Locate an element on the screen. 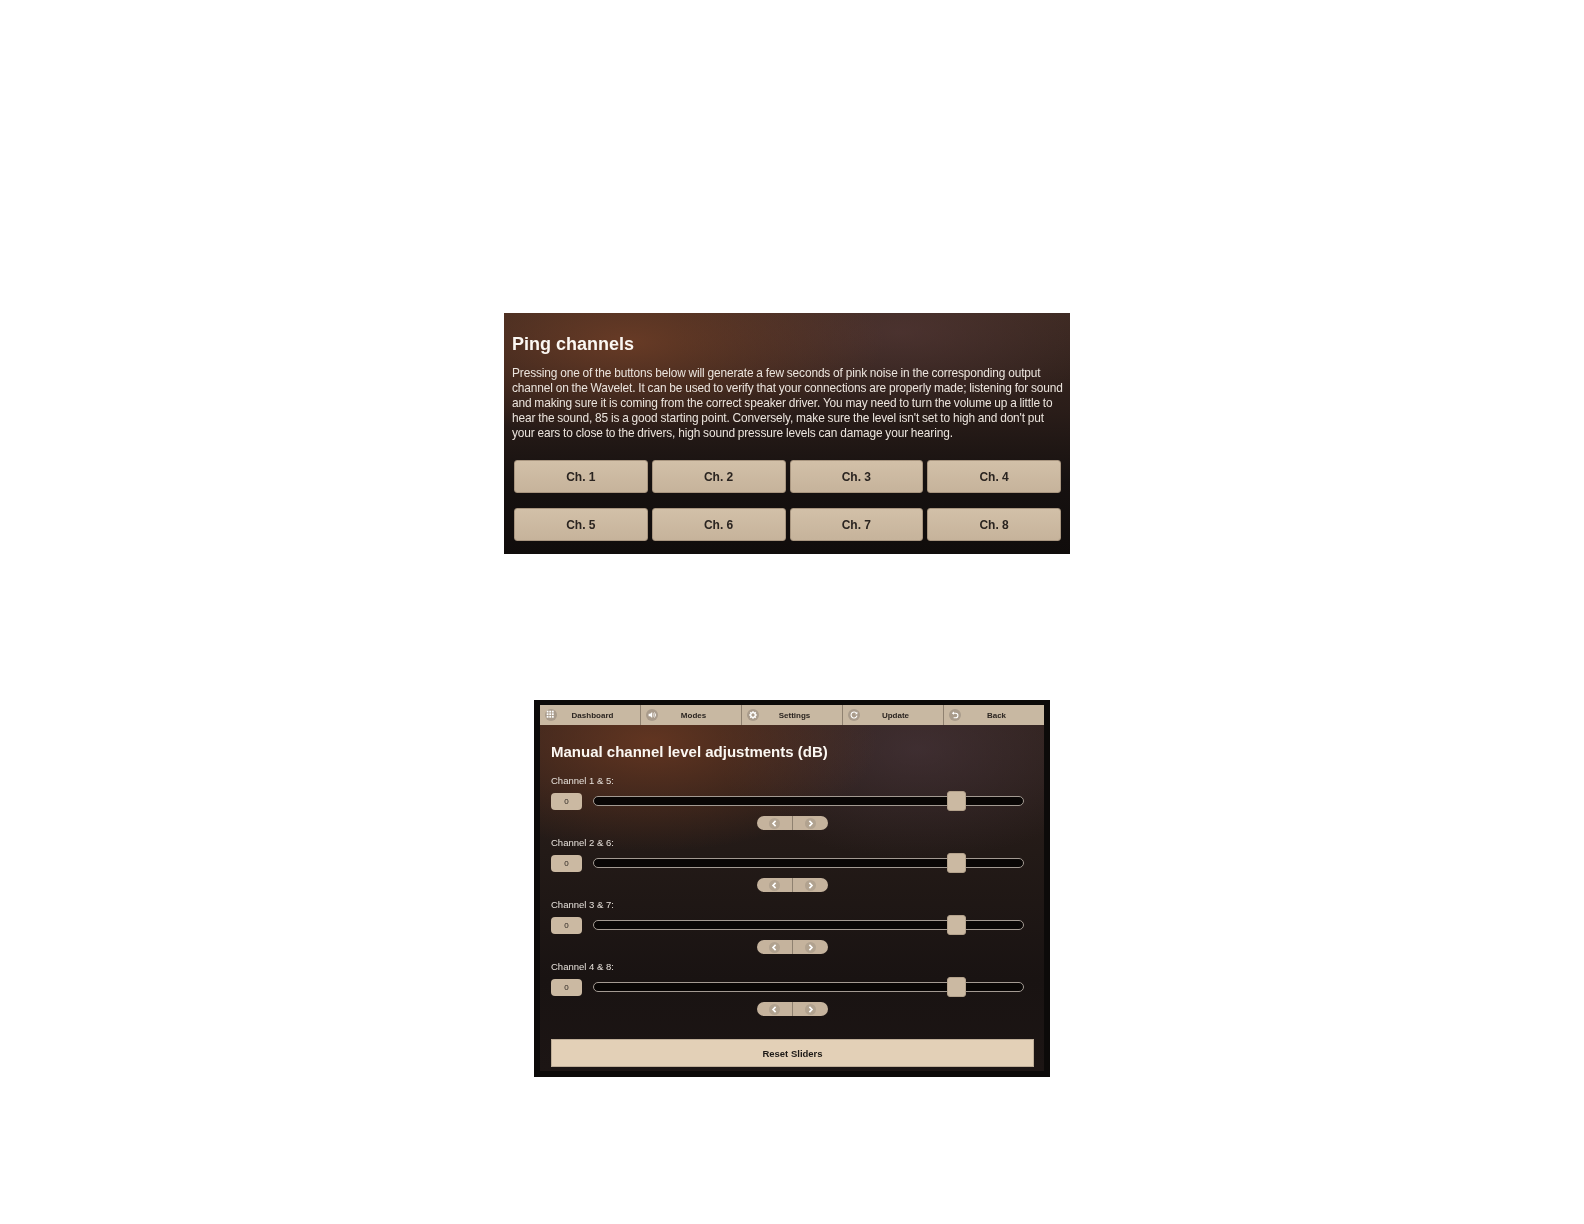 This screenshot has width=1584, height=1224. channel-button: Ch. 1 is located at coordinates (581, 476).